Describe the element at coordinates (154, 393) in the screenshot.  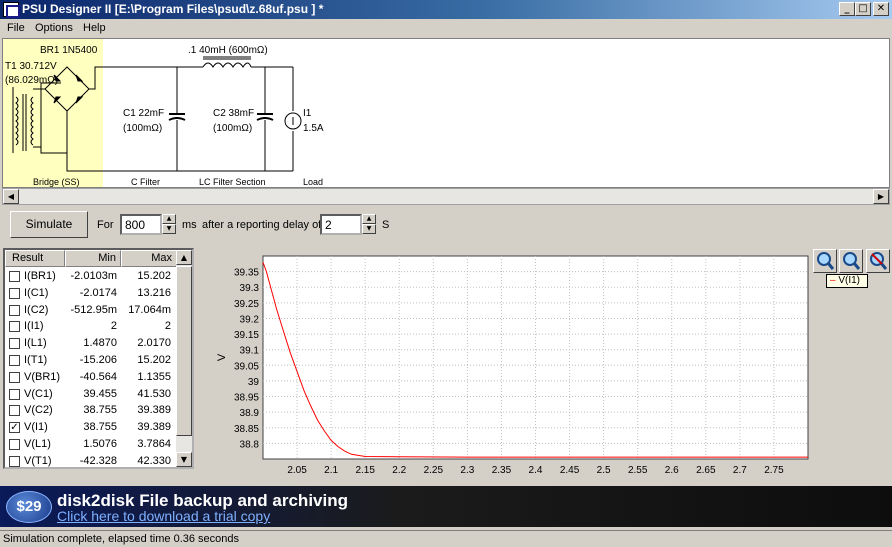
I see `result-max: 41.530` at that location.